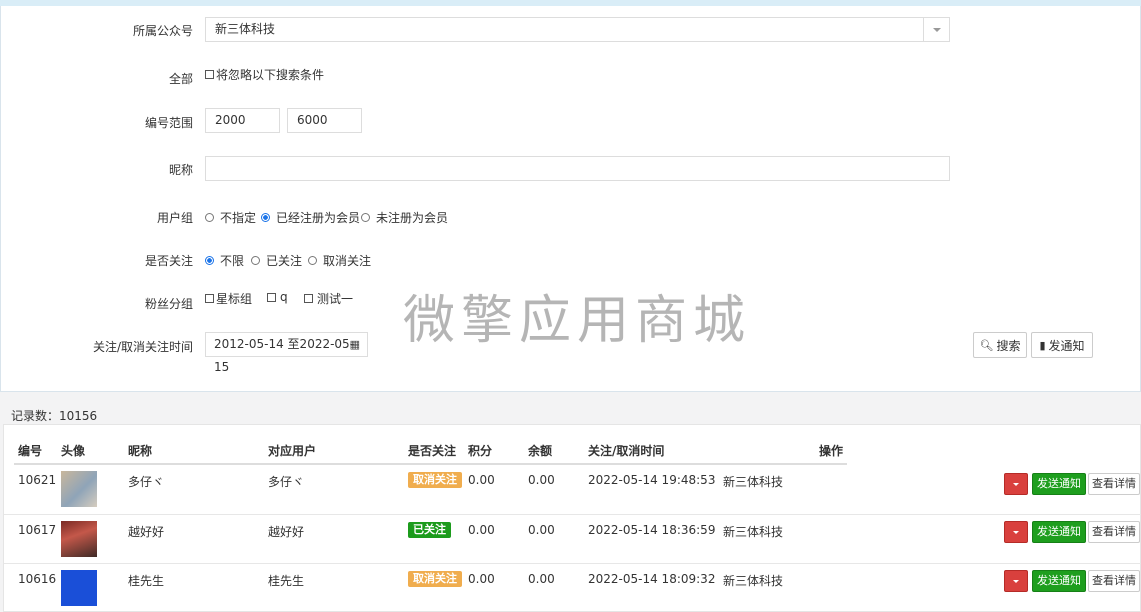  I want to click on row-id: 10621, so click(37, 480).